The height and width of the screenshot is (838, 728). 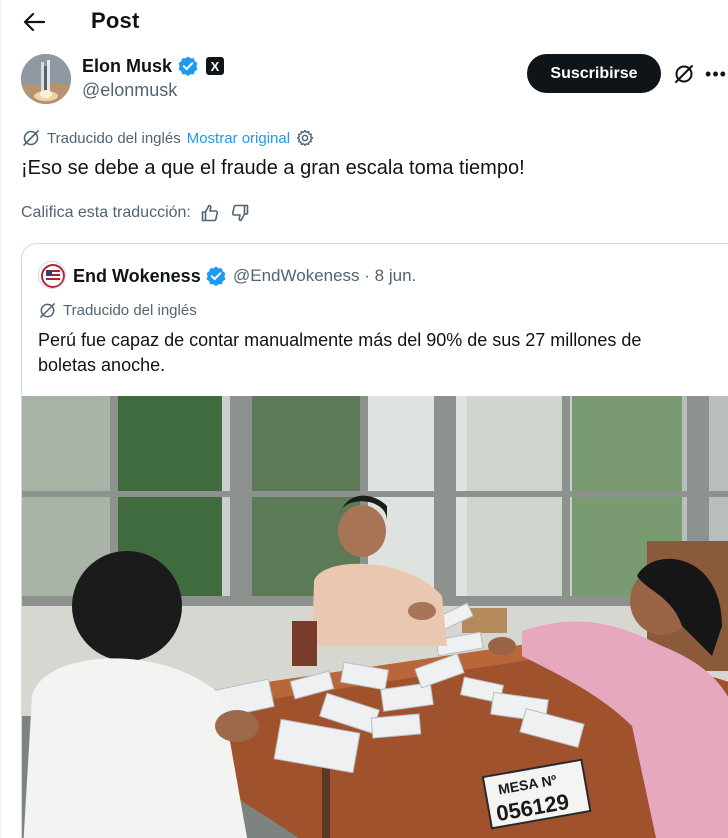 I want to click on avatar-image, so click(x=46, y=79).